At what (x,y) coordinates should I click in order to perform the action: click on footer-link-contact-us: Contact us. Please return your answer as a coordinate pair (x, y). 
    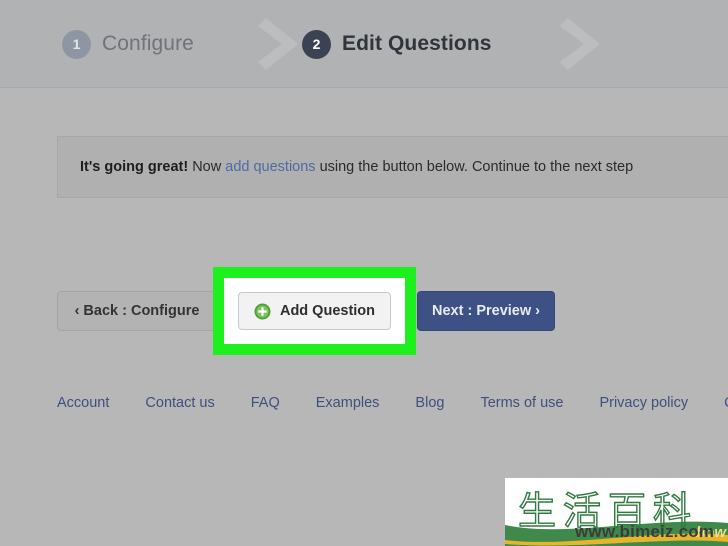
    Looking at the image, I should click on (179, 403).